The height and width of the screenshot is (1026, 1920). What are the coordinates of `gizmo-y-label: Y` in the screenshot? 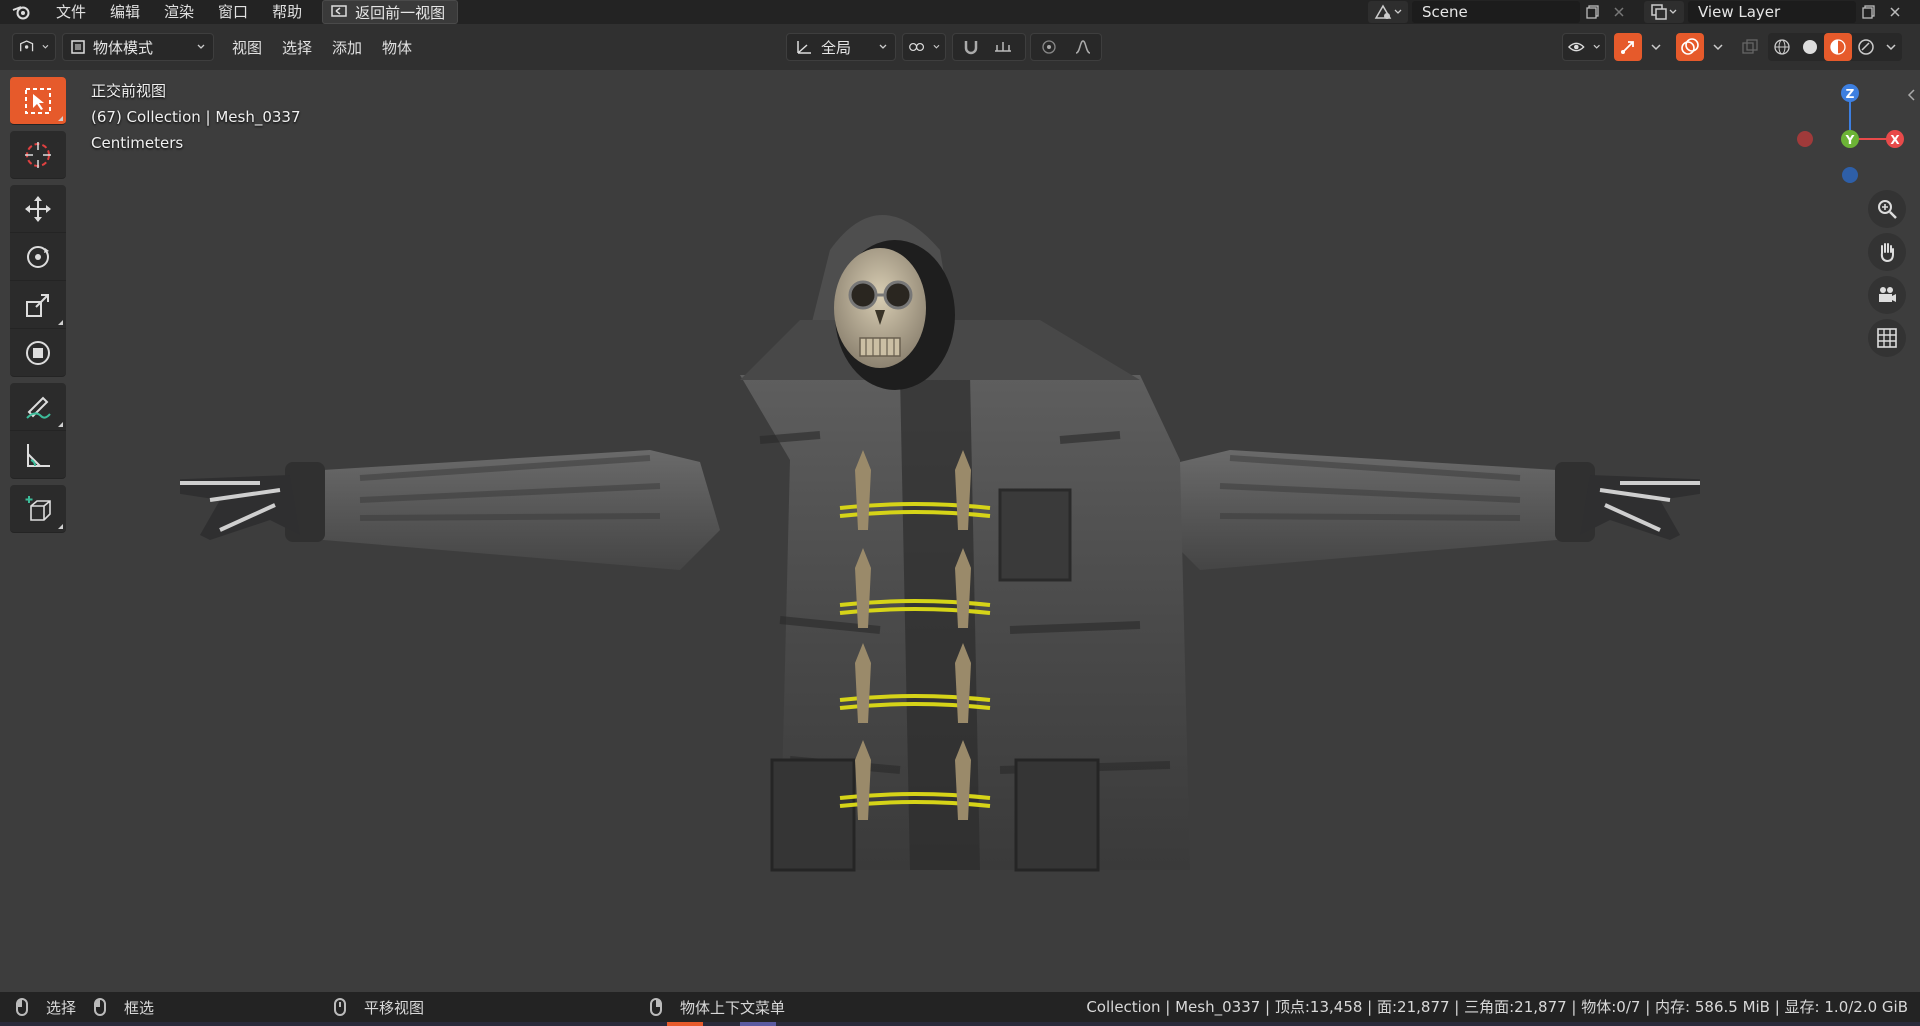 It's located at (1850, 140).